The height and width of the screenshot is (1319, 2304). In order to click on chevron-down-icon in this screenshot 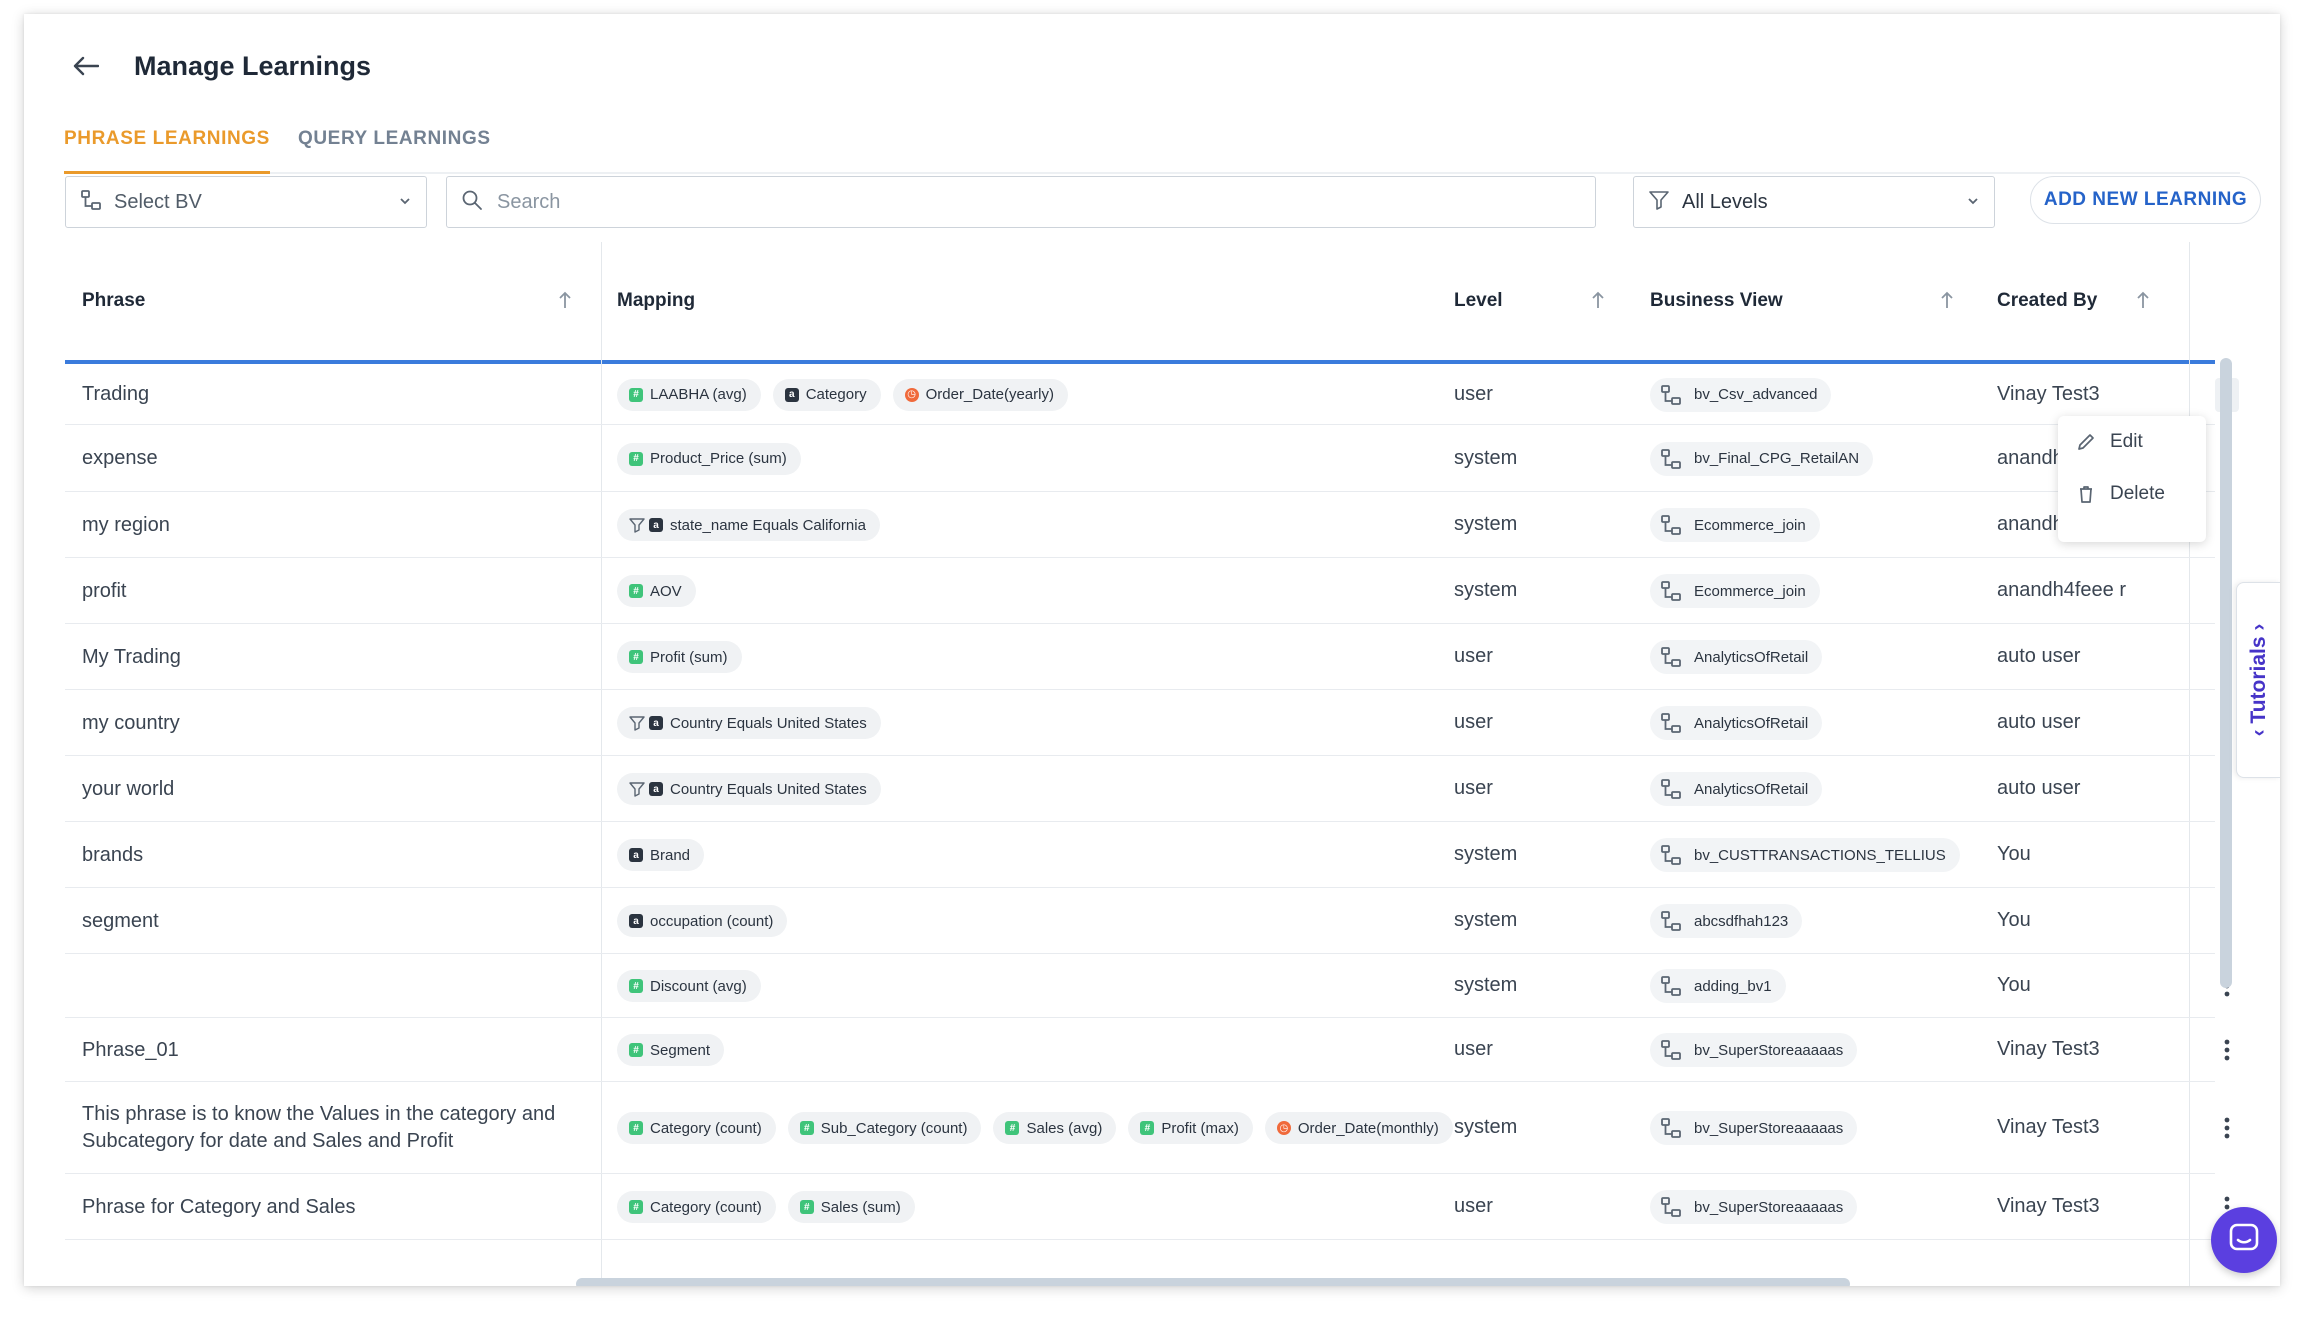, I will do `click(1973, 202)`.